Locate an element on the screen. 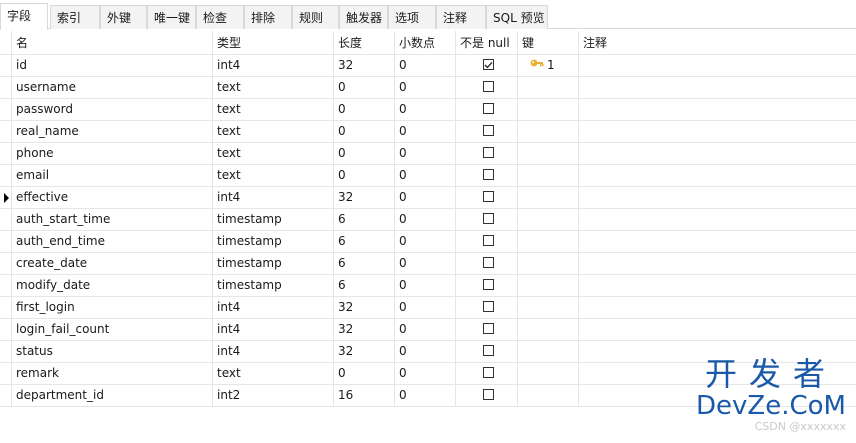 The height and width of the screenshot is (443, 856). tab-fields: 字段 is located at coordinates (24, 16).